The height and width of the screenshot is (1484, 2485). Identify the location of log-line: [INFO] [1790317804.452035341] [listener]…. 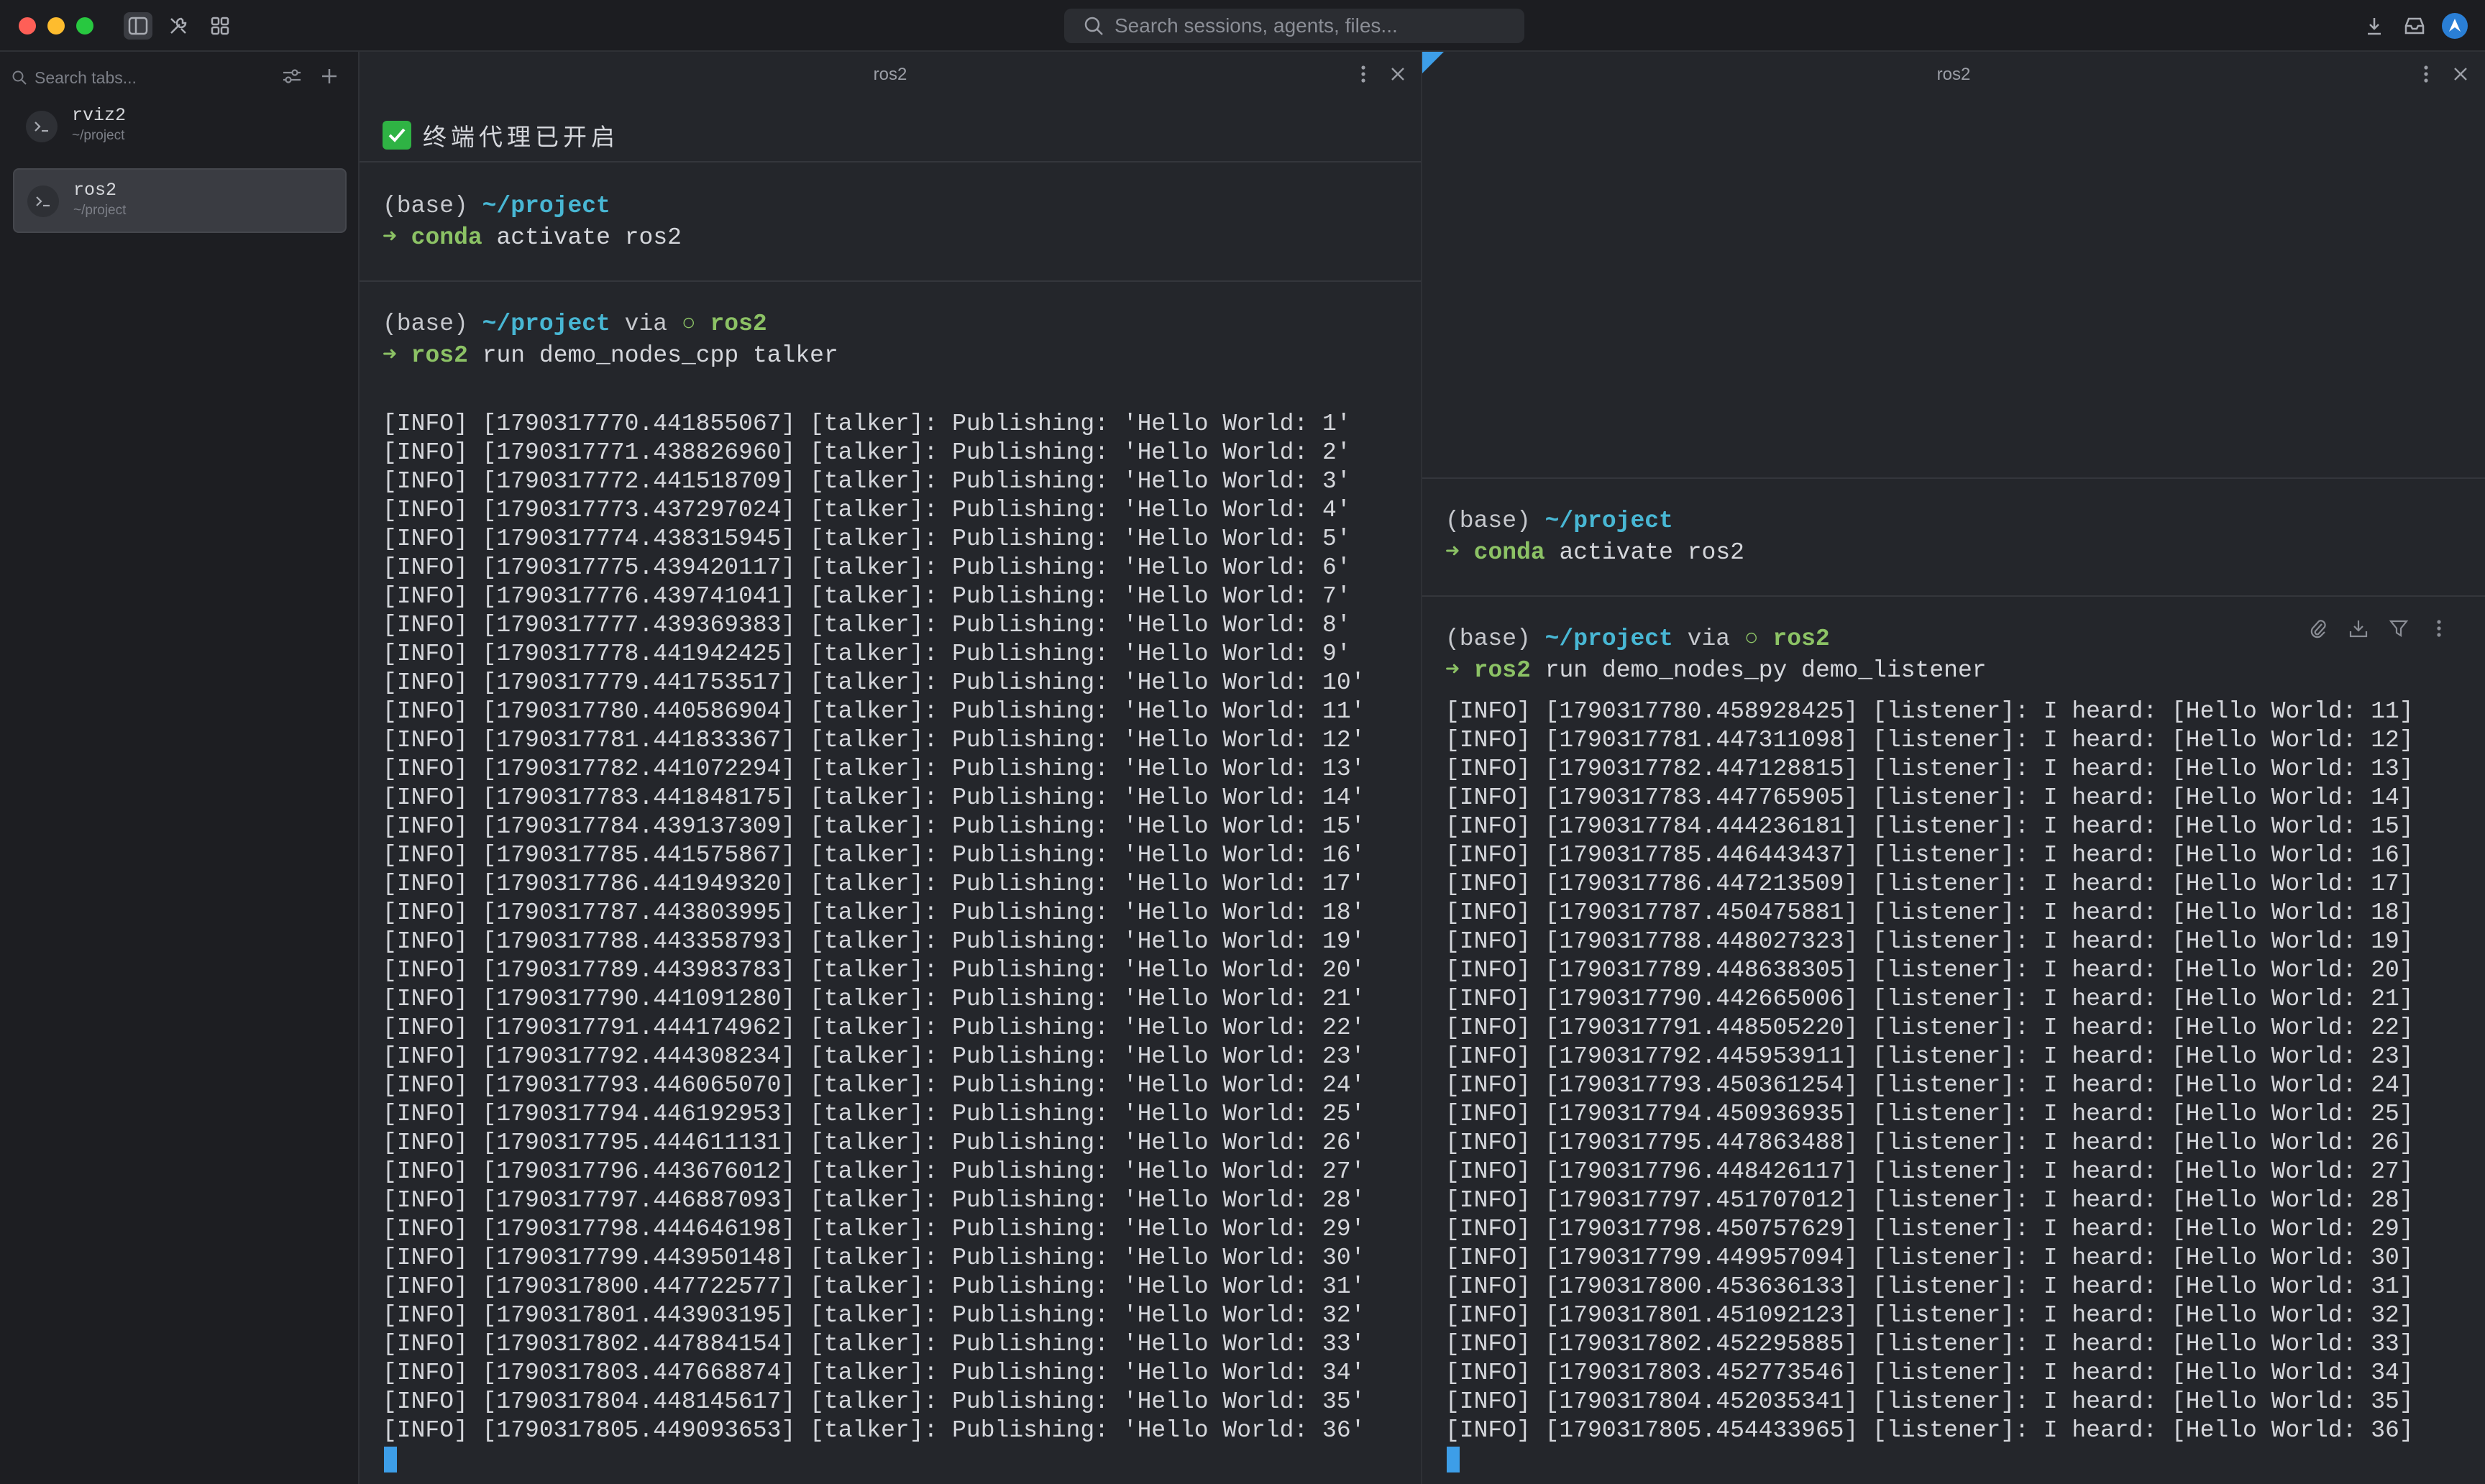
(1929, 1401).